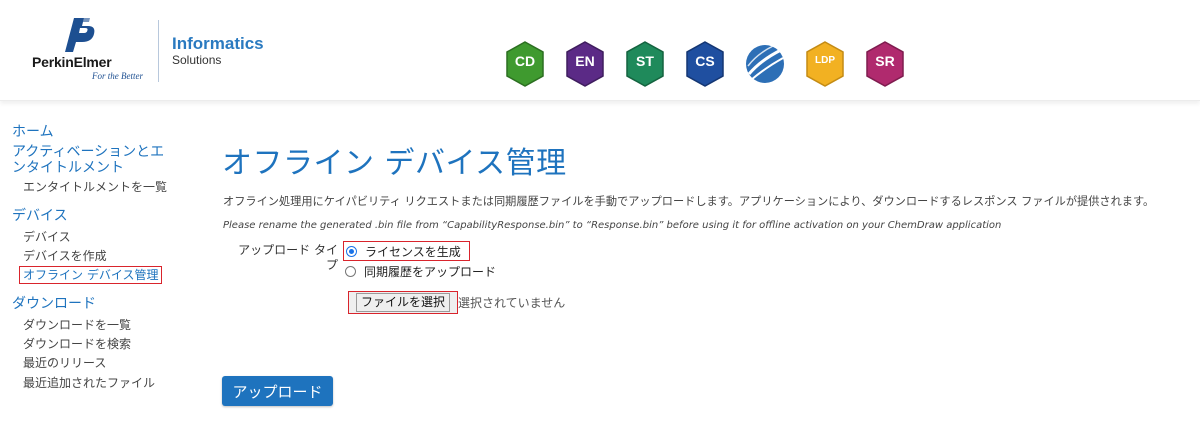 This screenshot has width=1200, height=429. Describe the element at coordinates (158, 51) in the screenshot. I see `header-divider` at that location.